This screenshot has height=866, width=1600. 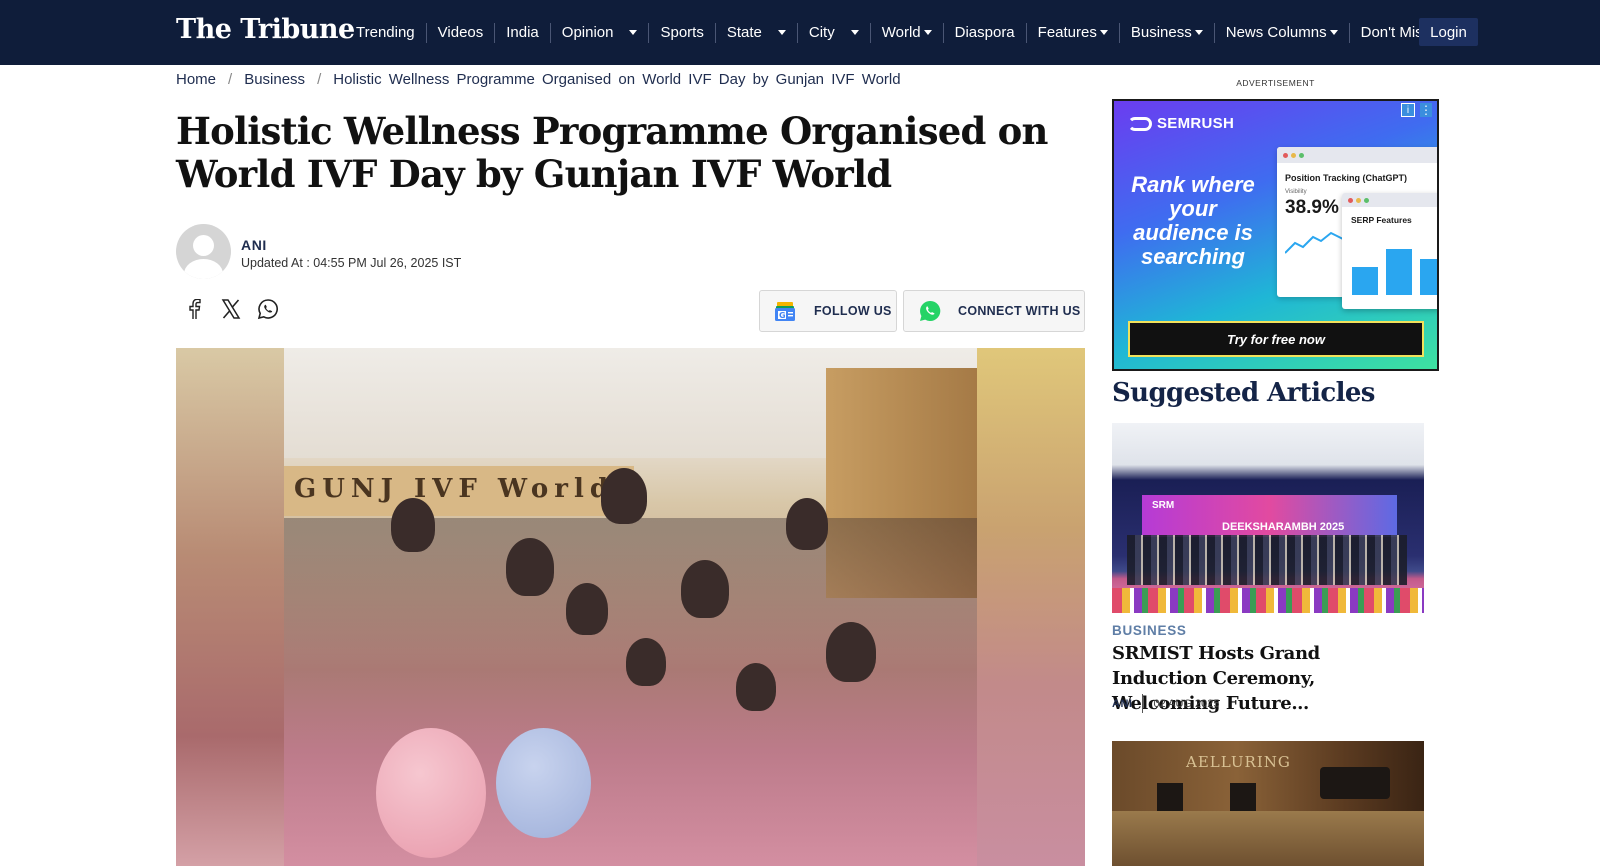 What do you see at coordinates (196, 79) in the screenshot?
I see `breadcrumb-home: Home` at bounding box center [196, 79].